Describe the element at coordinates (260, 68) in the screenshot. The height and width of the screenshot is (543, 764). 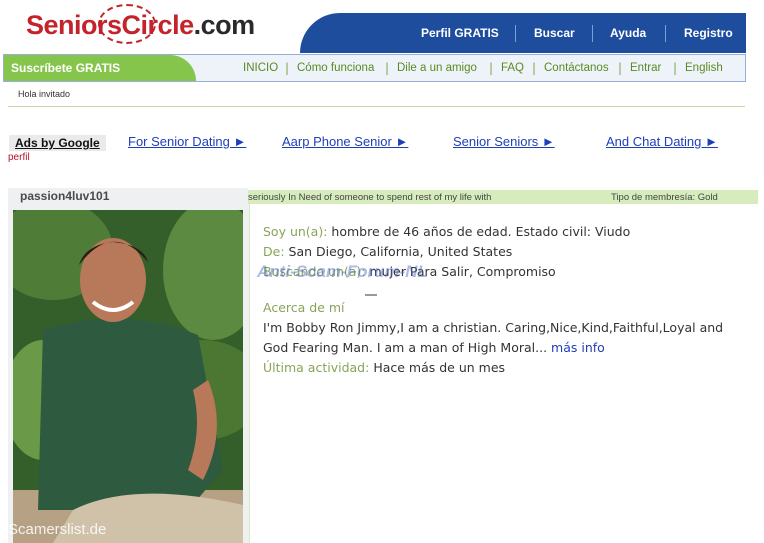
I see `subnav-inicio: INICIO` at that location.